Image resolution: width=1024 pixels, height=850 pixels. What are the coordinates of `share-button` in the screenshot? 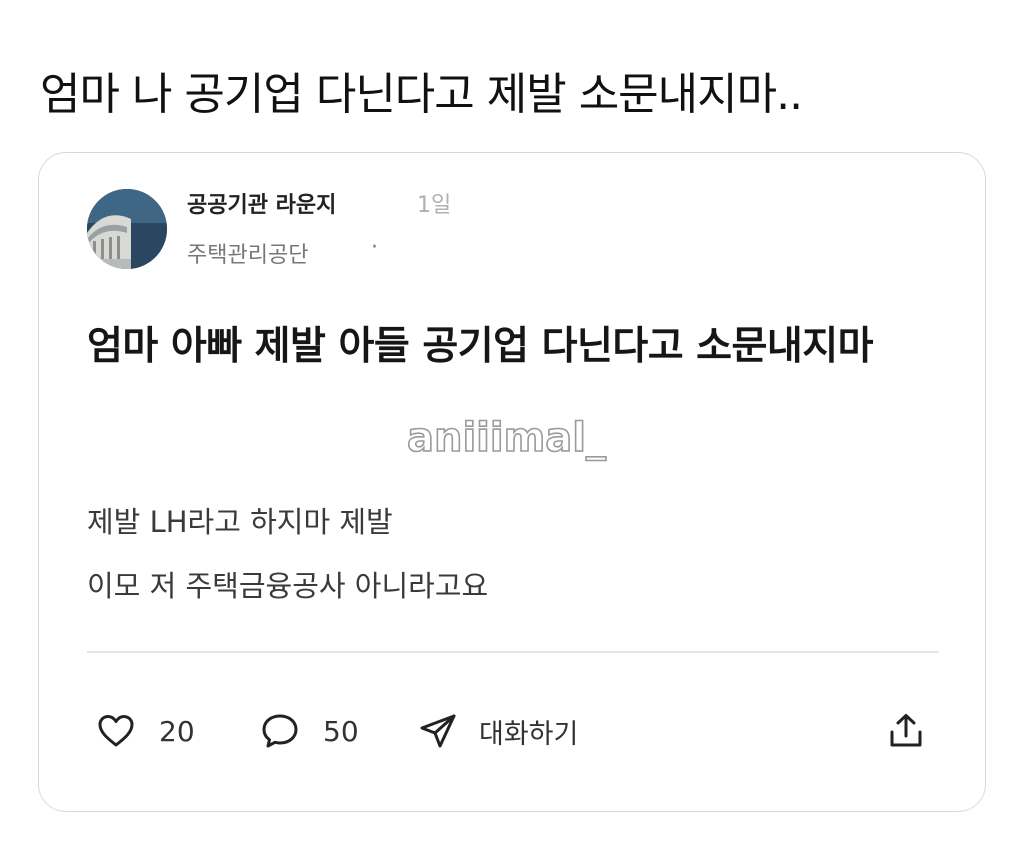 It's located at (906, 731).